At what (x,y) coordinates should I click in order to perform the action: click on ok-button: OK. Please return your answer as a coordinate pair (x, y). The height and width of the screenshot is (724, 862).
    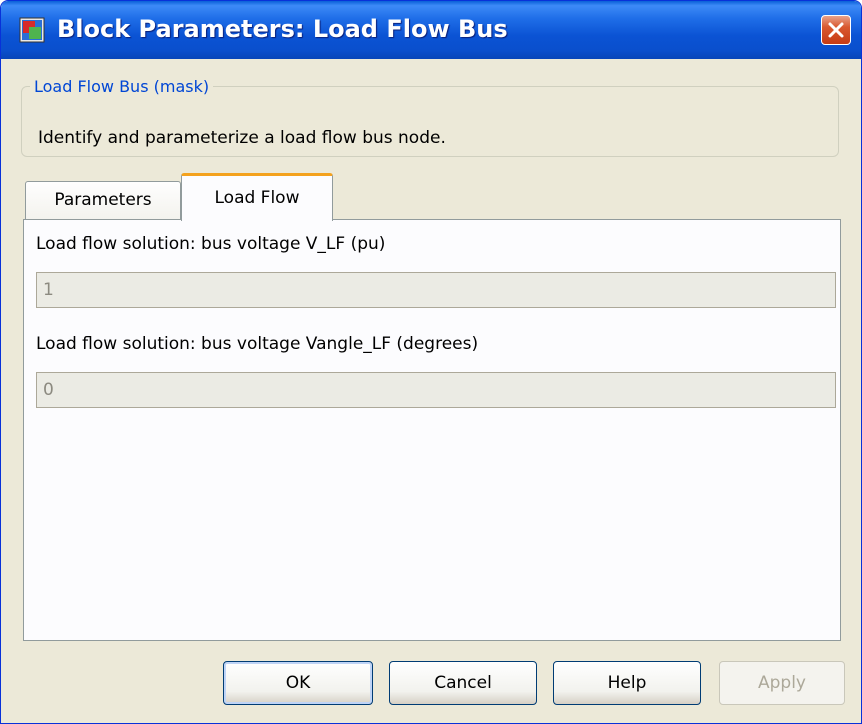
    Looking at the image, I should click on (298, 683).